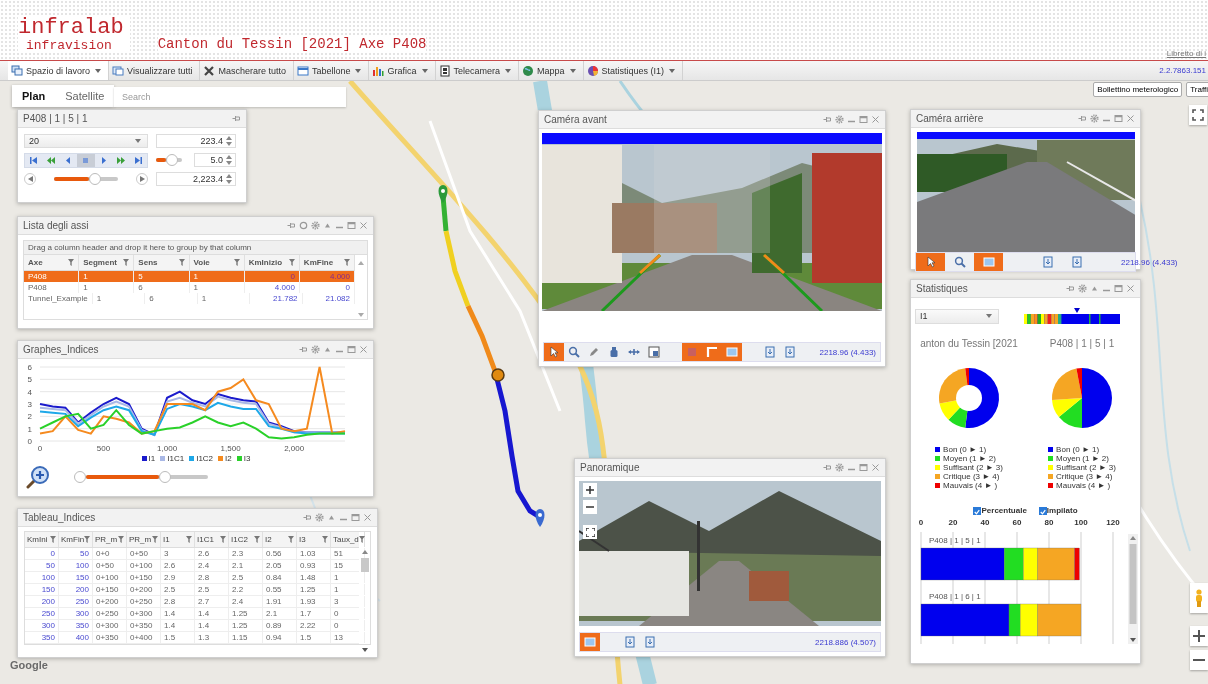 The image size is (1208, 684). I want to click on menu-item: Mappa, so click(551, 70).